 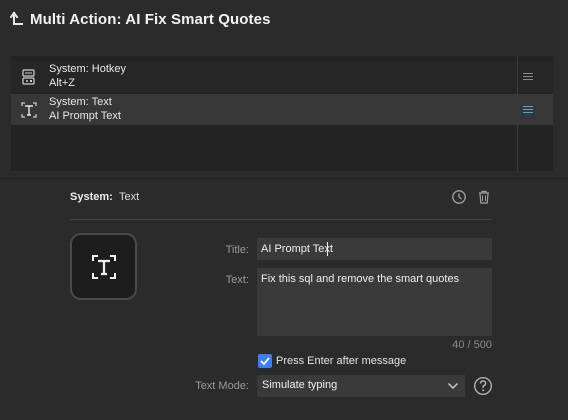 I want to click on text-caret, so click(x=327, y=249).